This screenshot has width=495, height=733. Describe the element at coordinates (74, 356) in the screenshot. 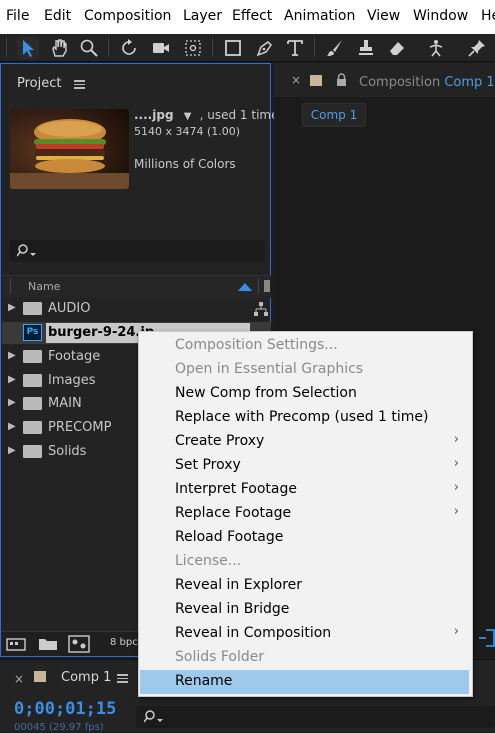

I see `item-label: Footage` at that location.